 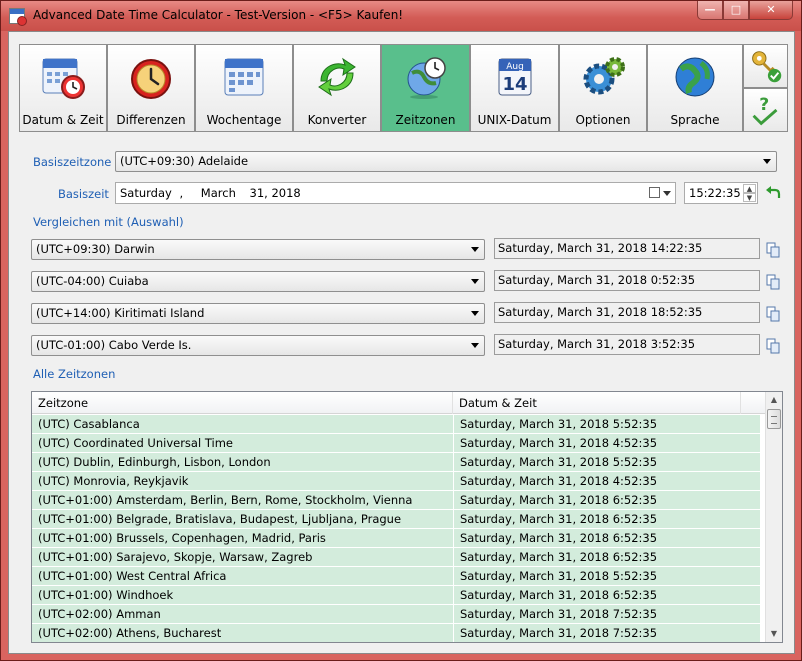 What do you see at coordinates (695, 77) in the screenshot?
I see `globe-icon` at bounding box center [695, 77].